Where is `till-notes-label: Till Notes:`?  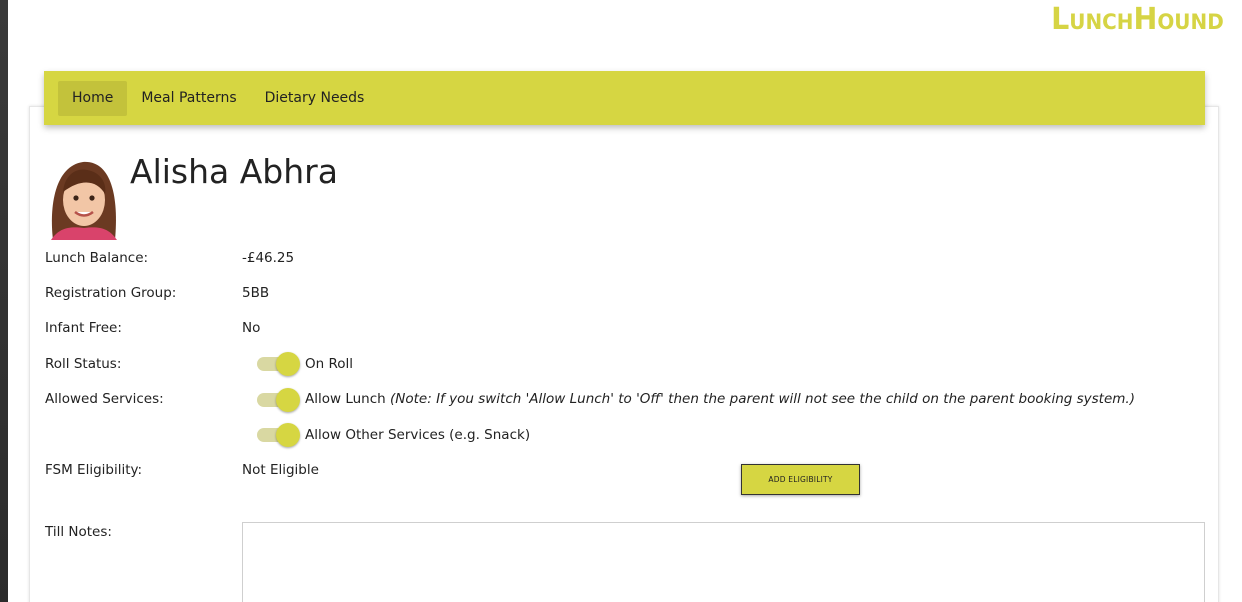
till-notes-label: Till Notes: is located at coordinates (78, 532).